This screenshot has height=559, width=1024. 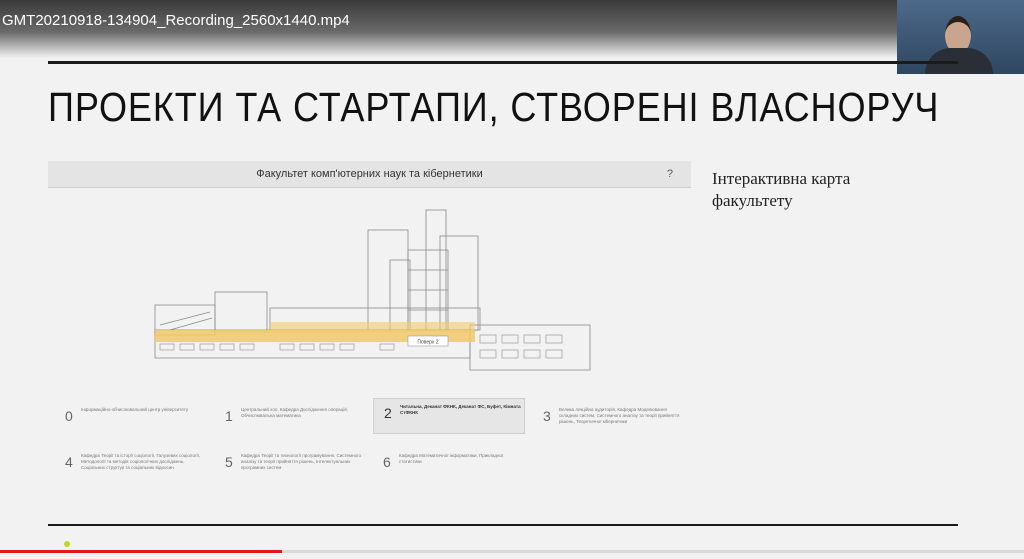 I want to click on floor-number: 4, so click(x=69, y=462).